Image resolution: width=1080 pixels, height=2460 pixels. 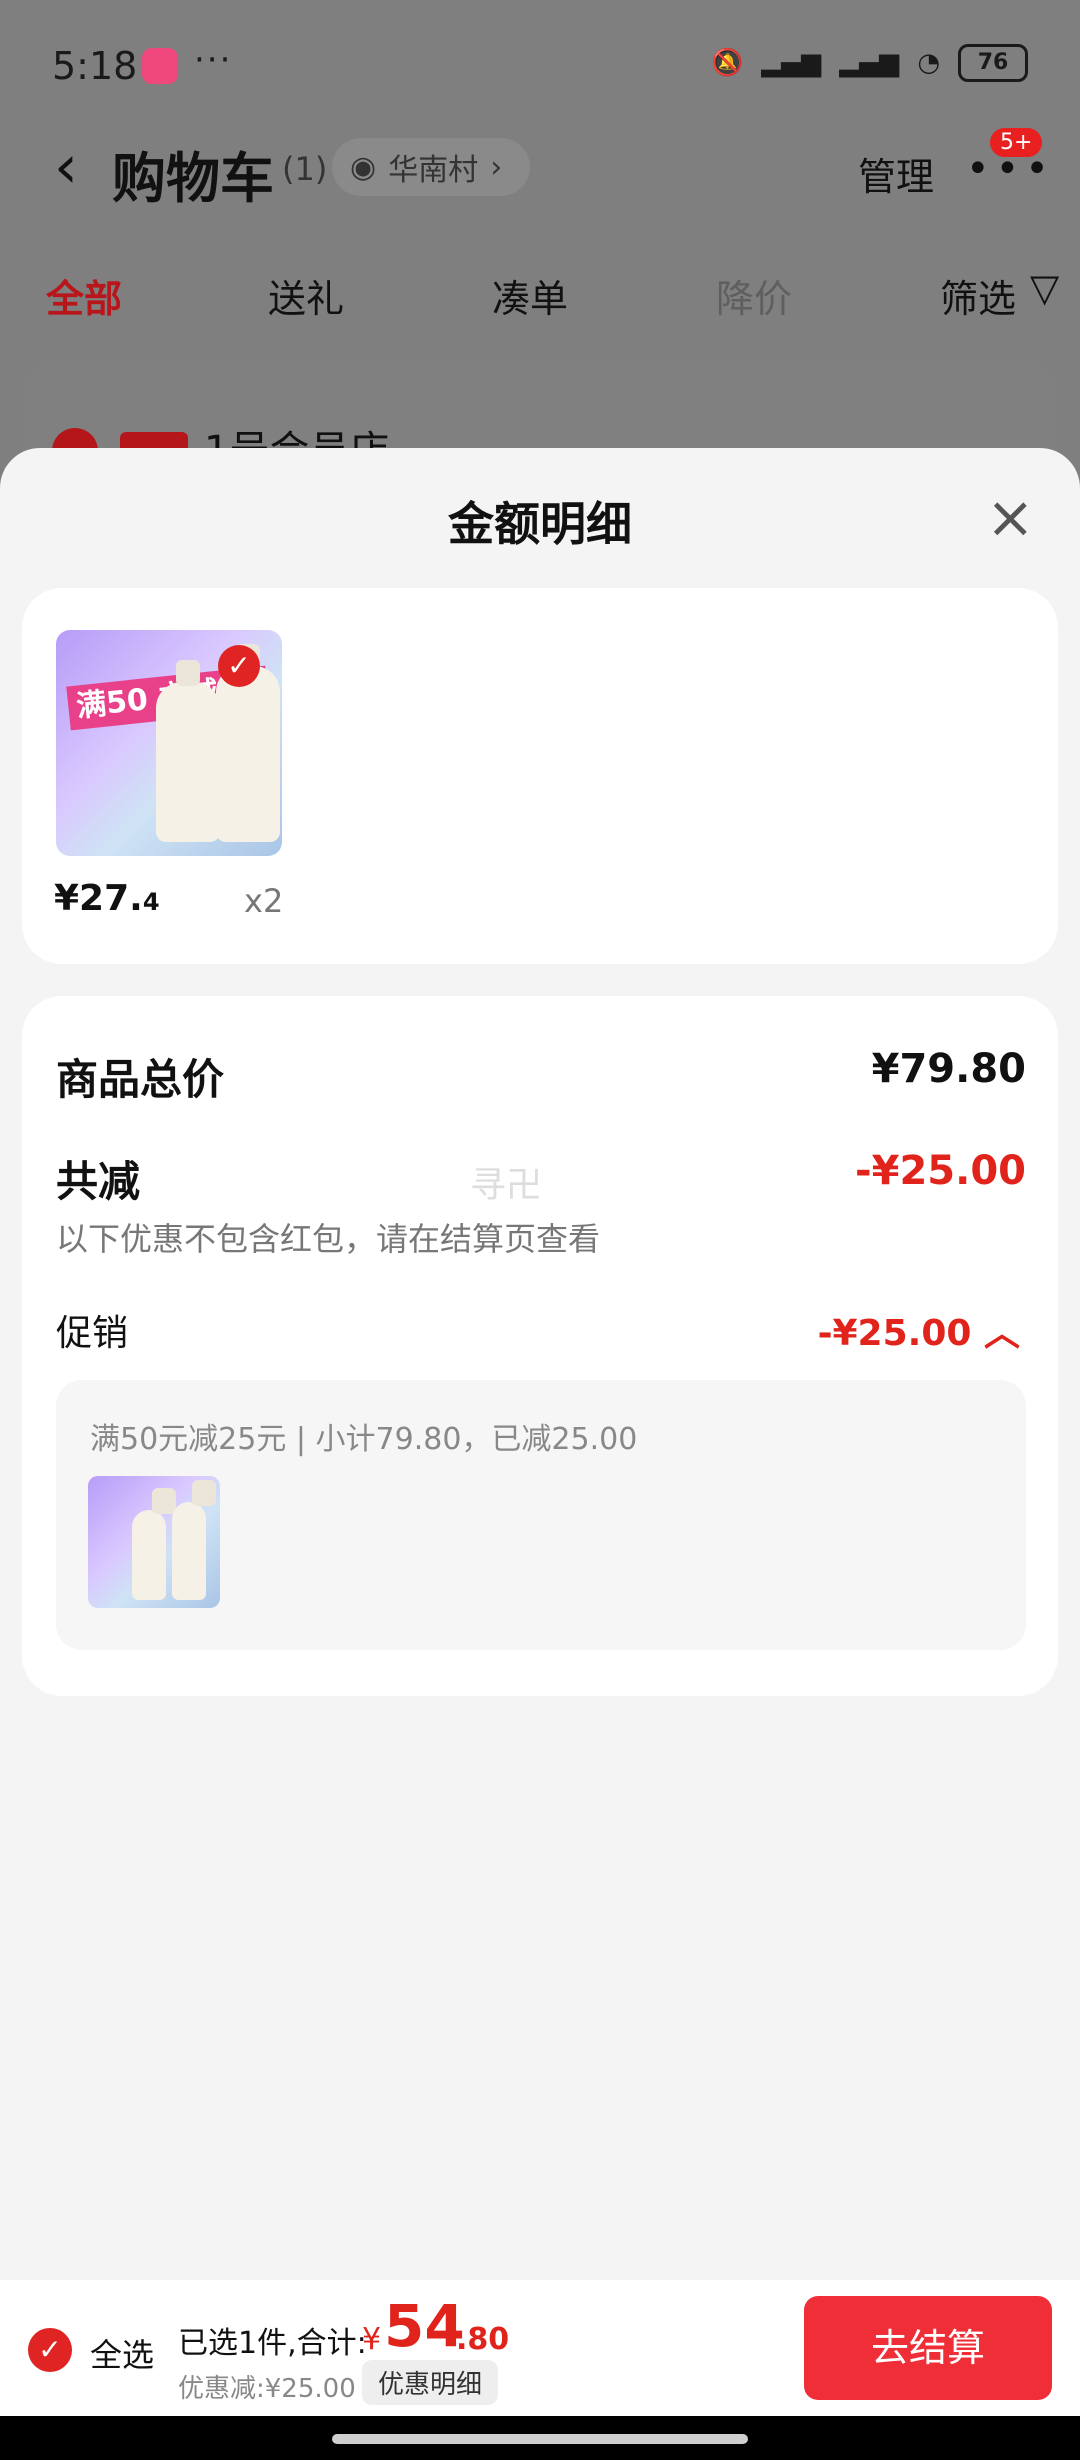 I want to click on item-check-icon: ✓, so click(x=239, y=666).